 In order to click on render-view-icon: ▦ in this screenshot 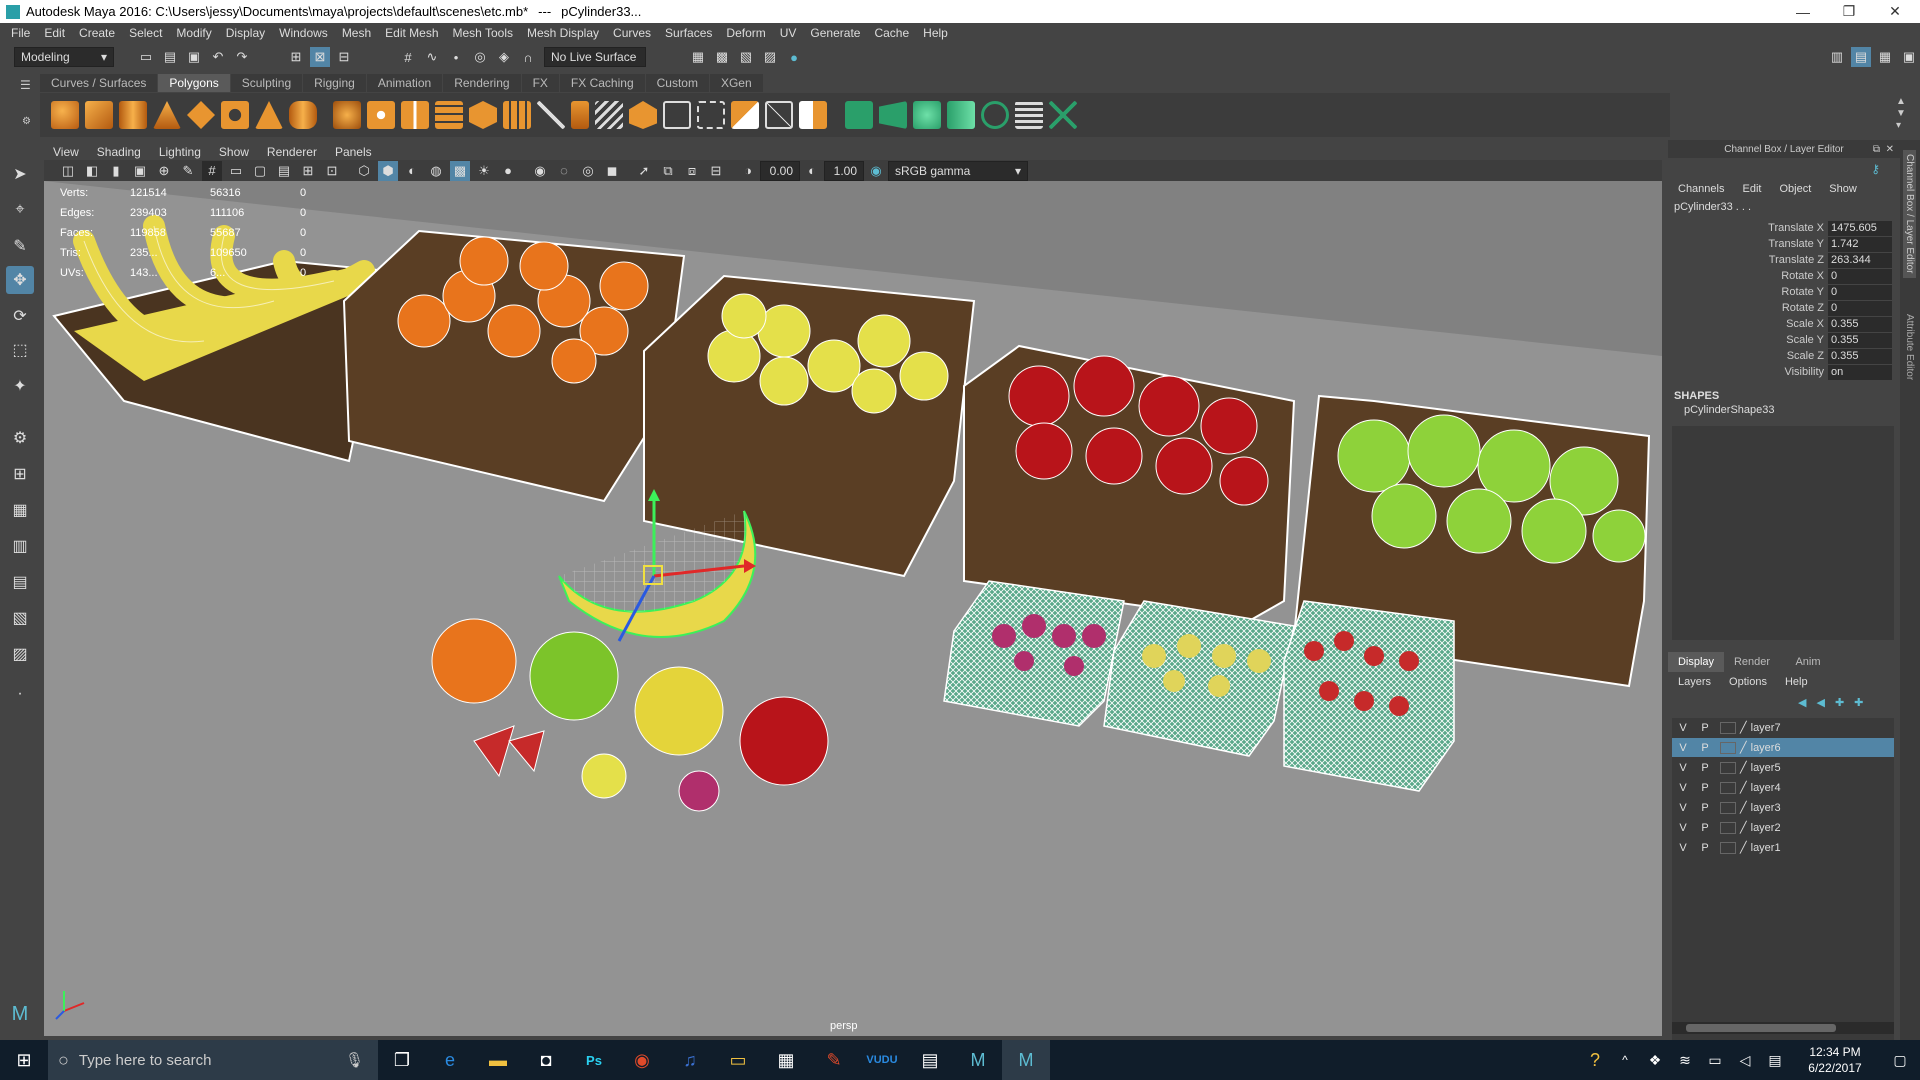, I will do `click(698, 57)`.